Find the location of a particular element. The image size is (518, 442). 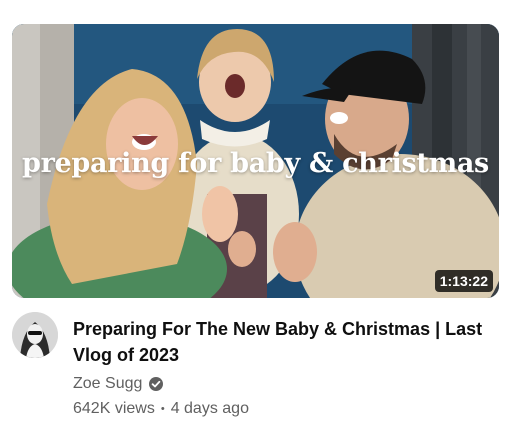

channel-avatar is located at coordinates (35, 335).